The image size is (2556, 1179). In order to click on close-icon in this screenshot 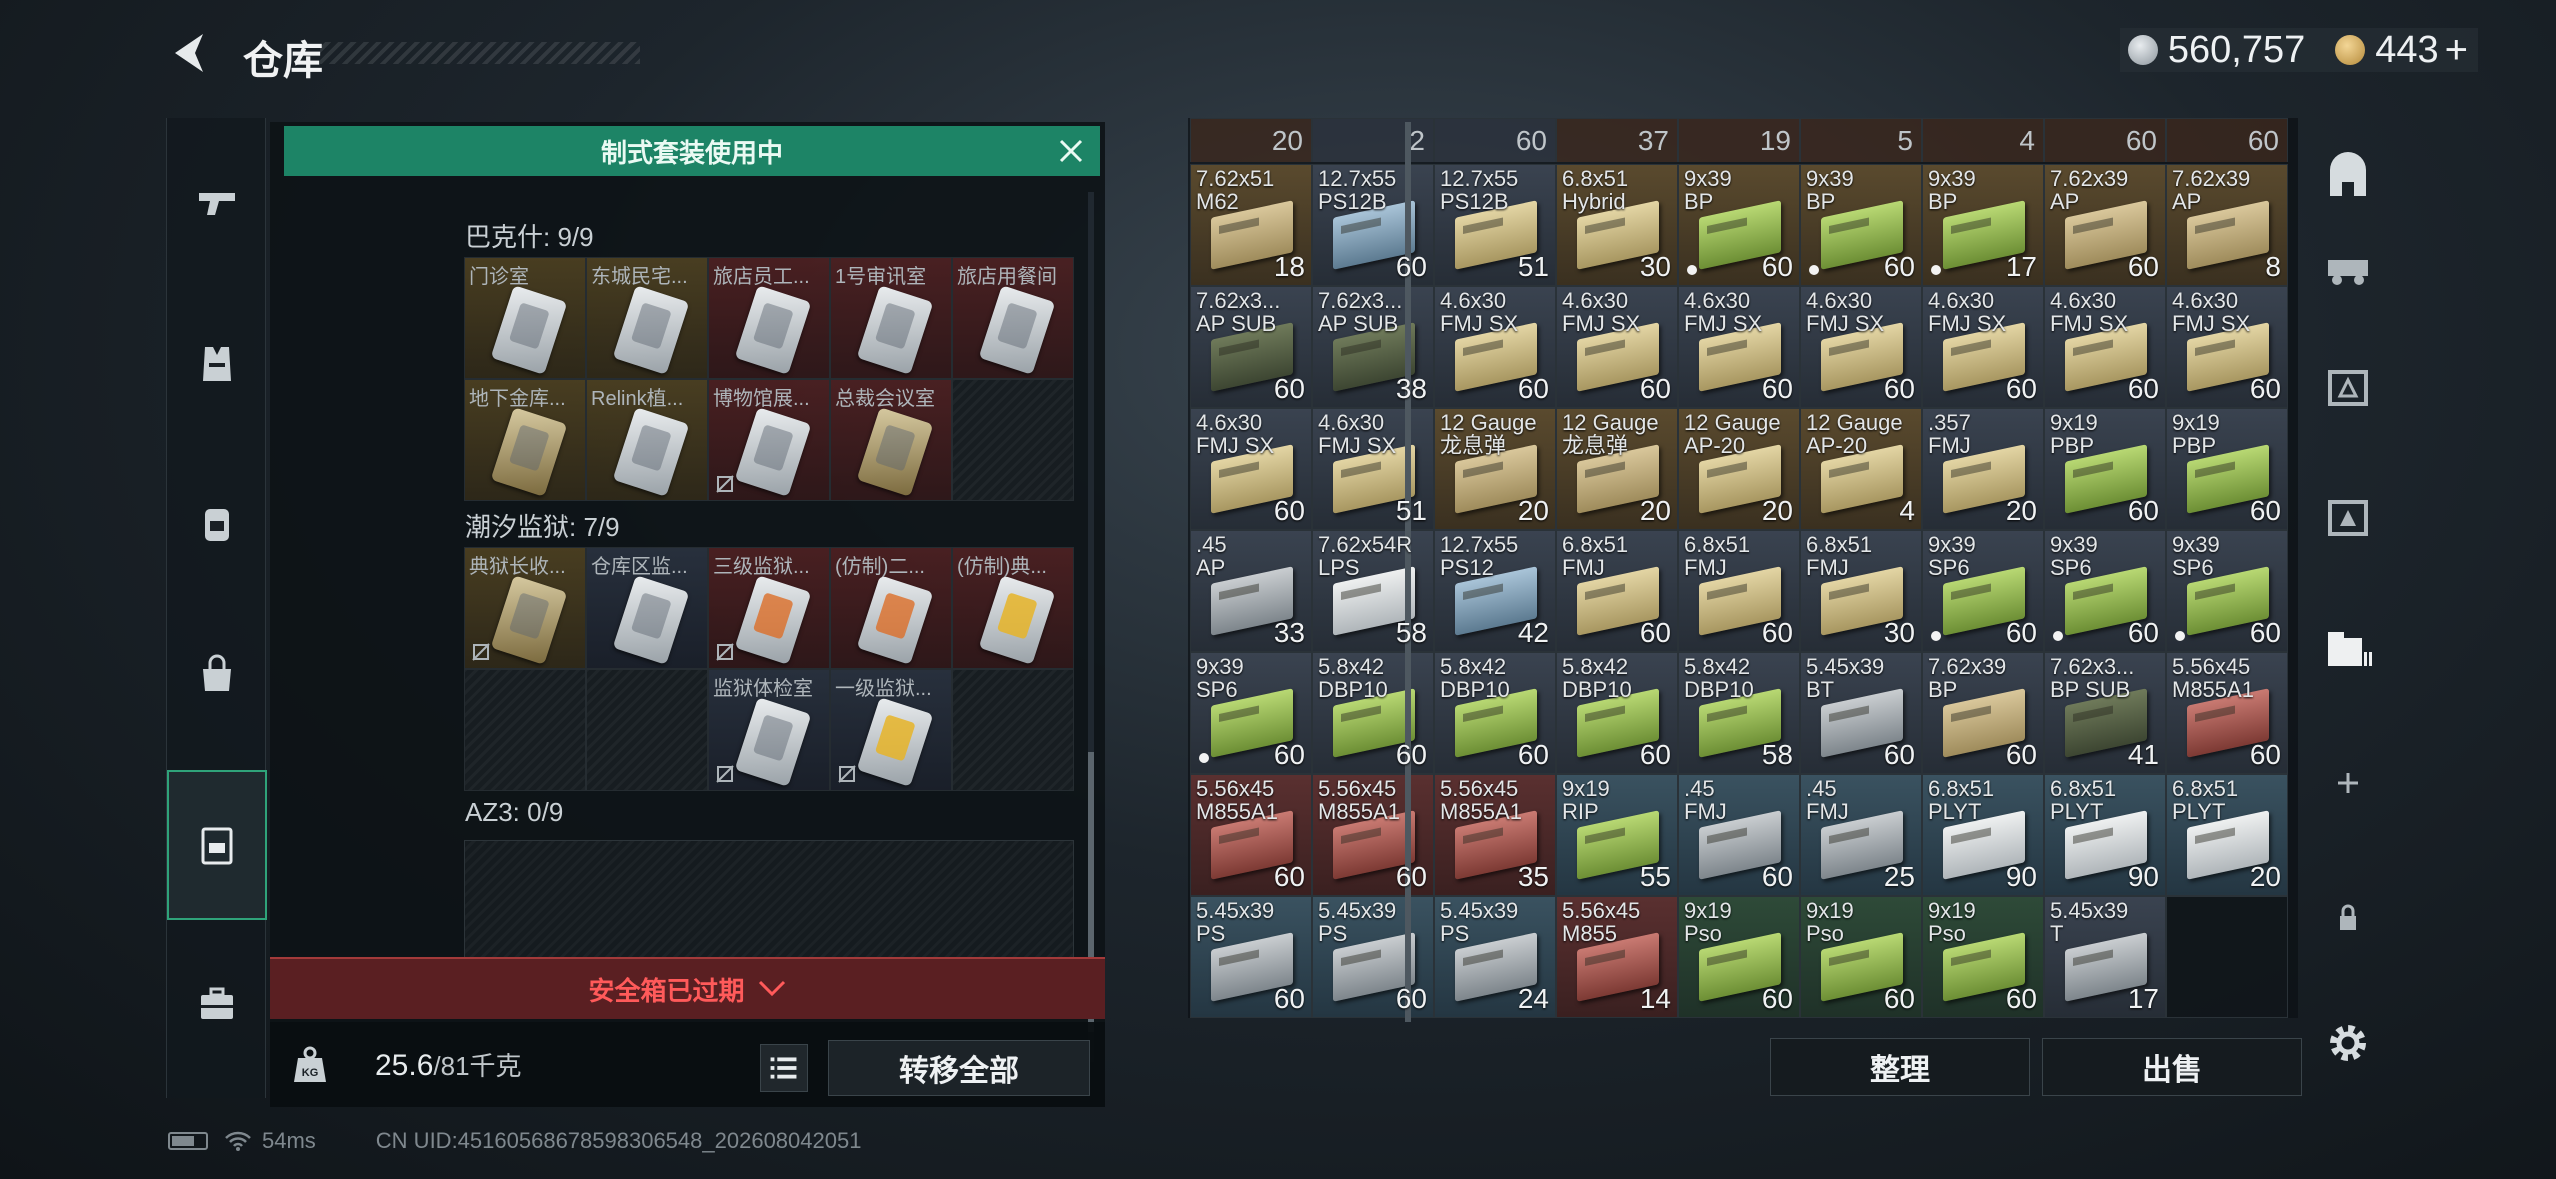, I will do `click(1071, 151)`.